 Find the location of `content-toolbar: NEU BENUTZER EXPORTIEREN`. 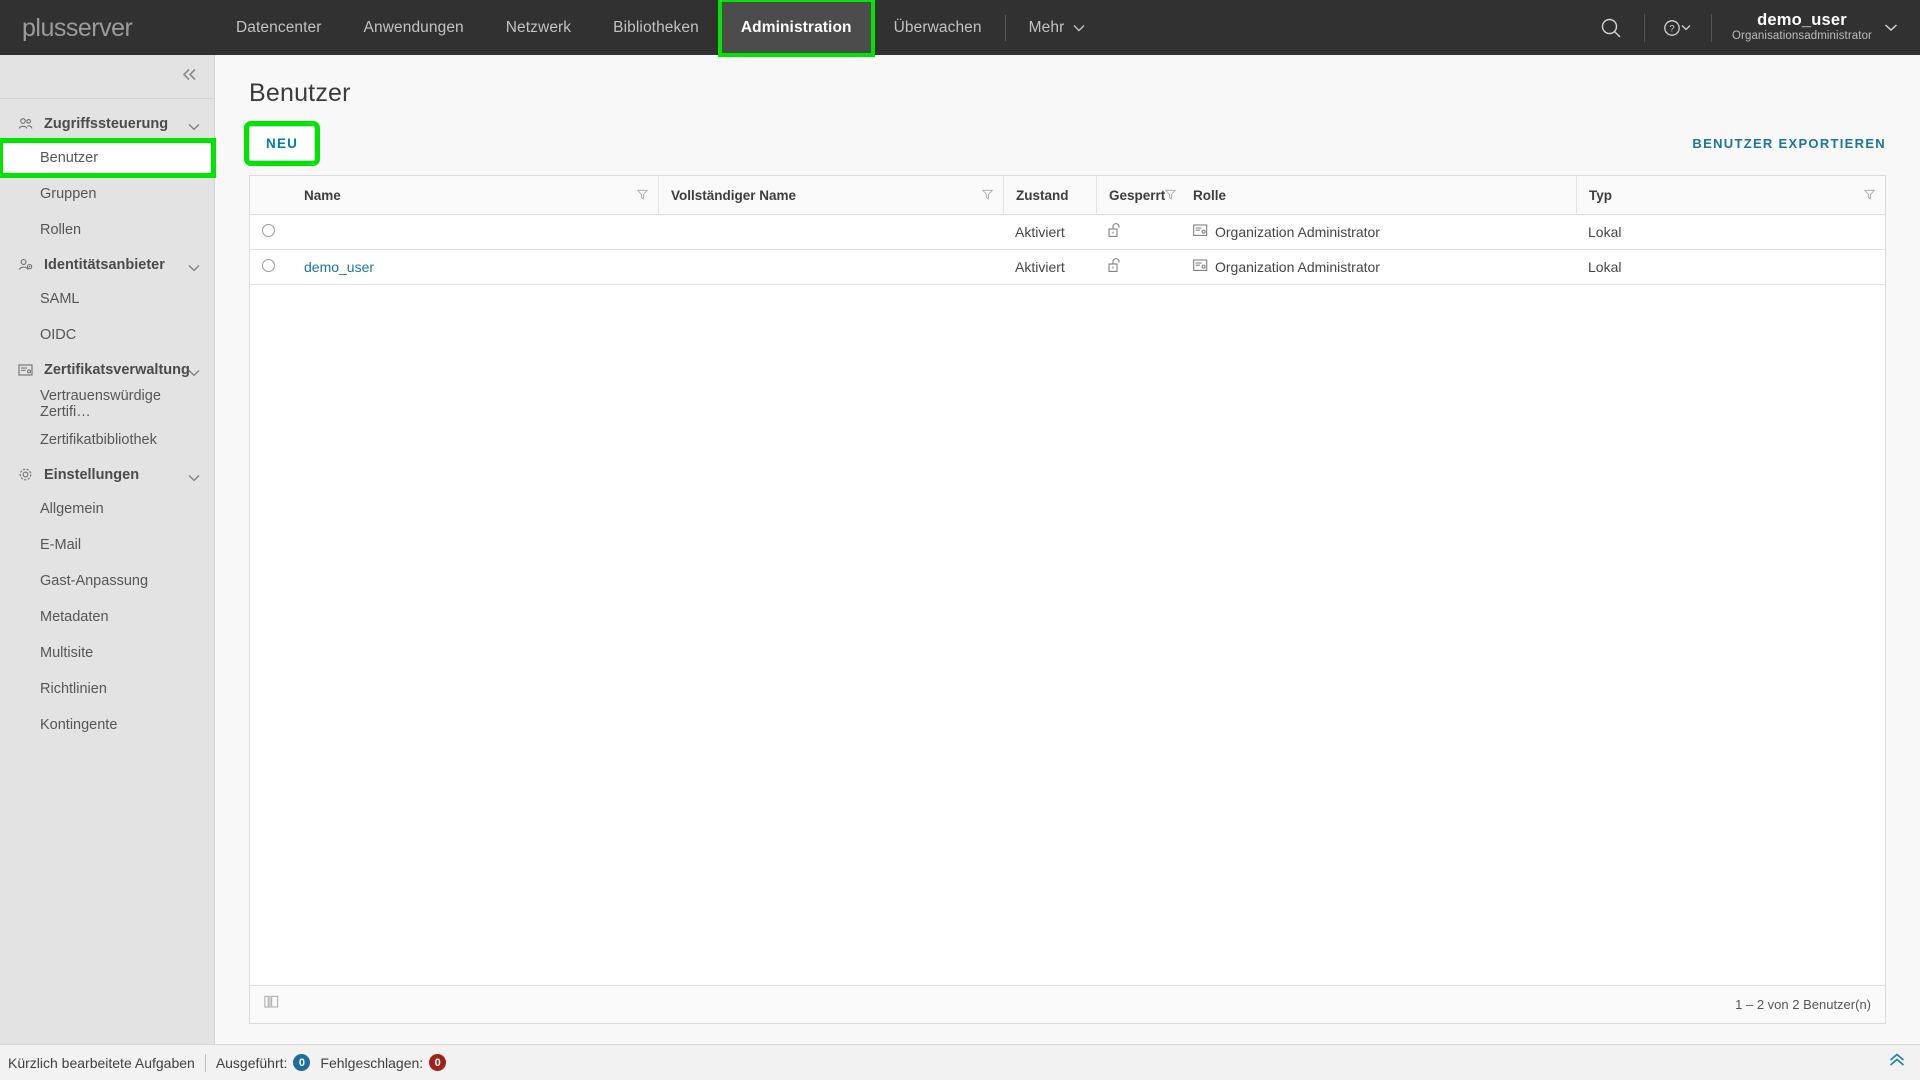

content-toolbar: NEU BENUTZER EXPORTIEREN is located at coordinates (1067, 141).